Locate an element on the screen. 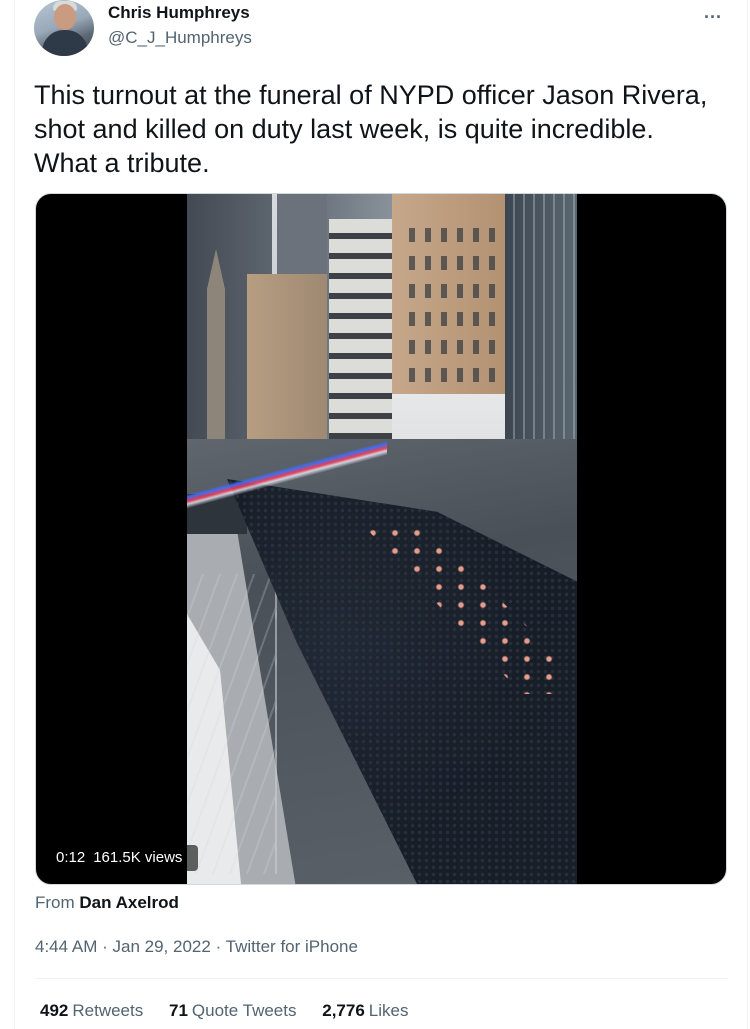 The height and width of the screenshot is (1029, 750). attribution-source: Dan Axelrod is located at coordinates (129, 902).